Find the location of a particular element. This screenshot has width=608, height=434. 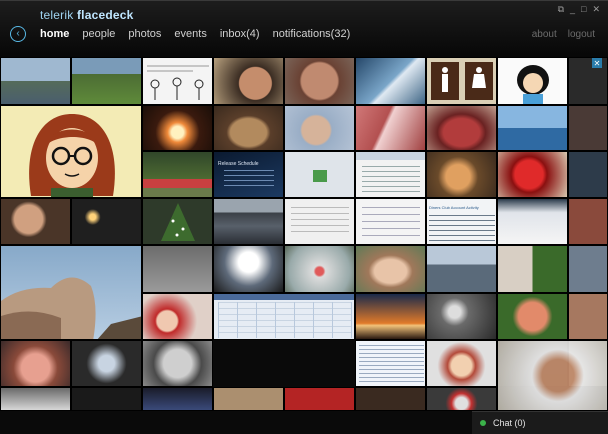

nav-inbox: inbox(4) is located at coordinates (240, 34).